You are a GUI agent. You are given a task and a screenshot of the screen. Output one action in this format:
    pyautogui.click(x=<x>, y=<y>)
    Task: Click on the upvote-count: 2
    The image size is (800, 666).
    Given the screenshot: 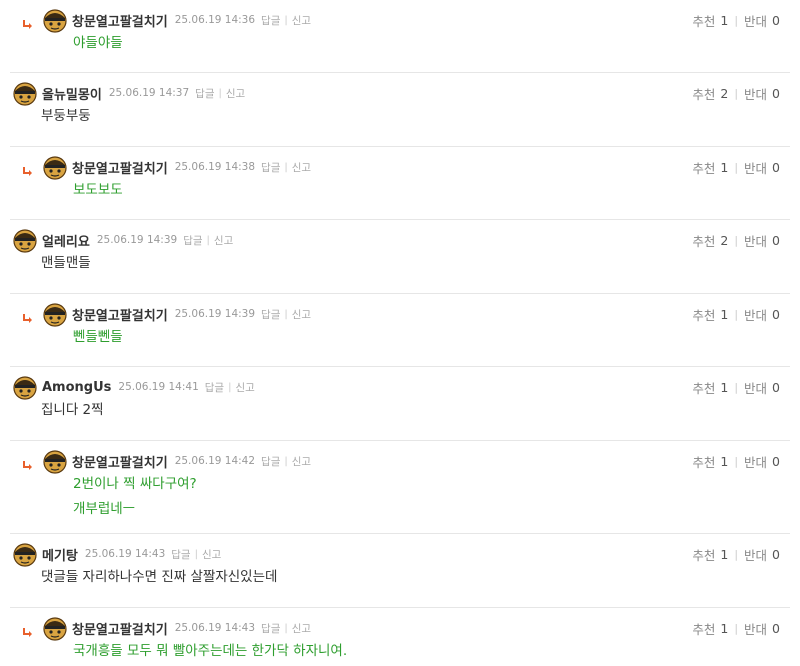 What is the action you would take?
    pyautogui.click(x=724, y=240)
    